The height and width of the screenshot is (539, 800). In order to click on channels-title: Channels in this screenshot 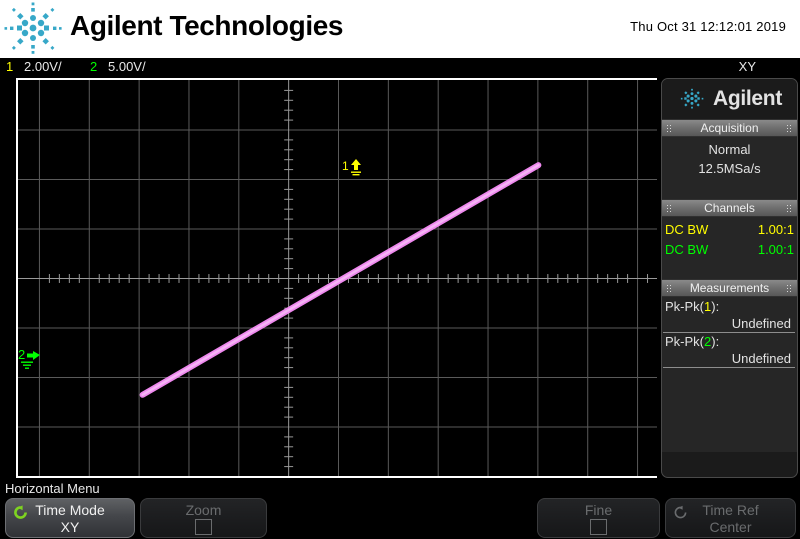, I will do `click(729, 208)`.